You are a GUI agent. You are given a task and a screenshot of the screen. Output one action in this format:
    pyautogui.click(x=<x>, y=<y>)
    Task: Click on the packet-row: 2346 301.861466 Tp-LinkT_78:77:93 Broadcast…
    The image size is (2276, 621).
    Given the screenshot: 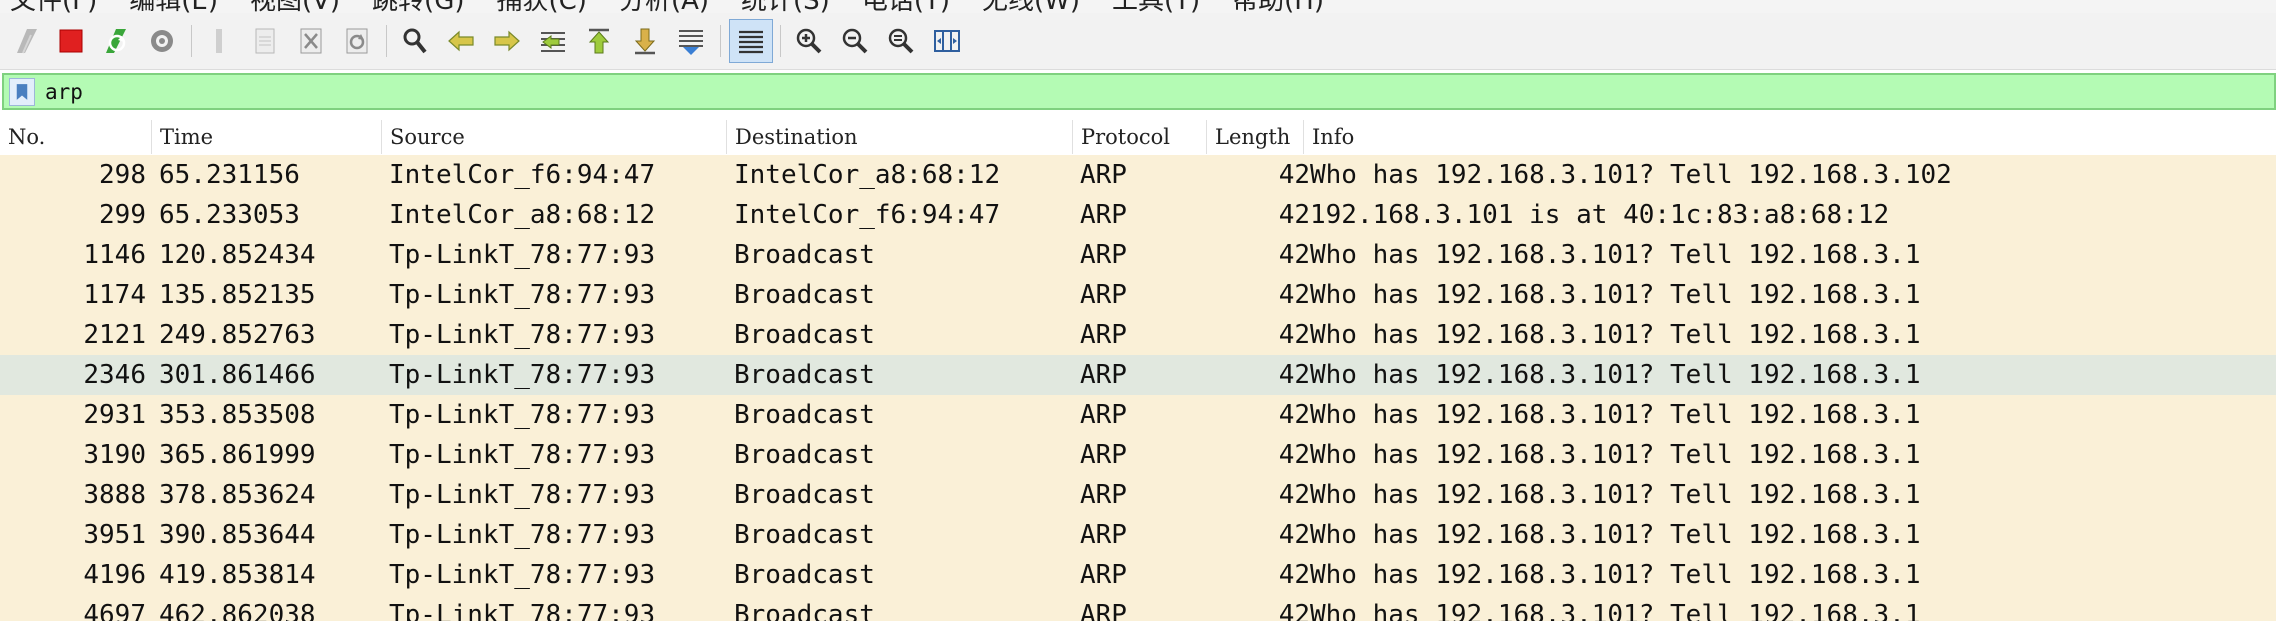 What is the action you would take?
    pyautogui.click(x=1138, y=375)
    